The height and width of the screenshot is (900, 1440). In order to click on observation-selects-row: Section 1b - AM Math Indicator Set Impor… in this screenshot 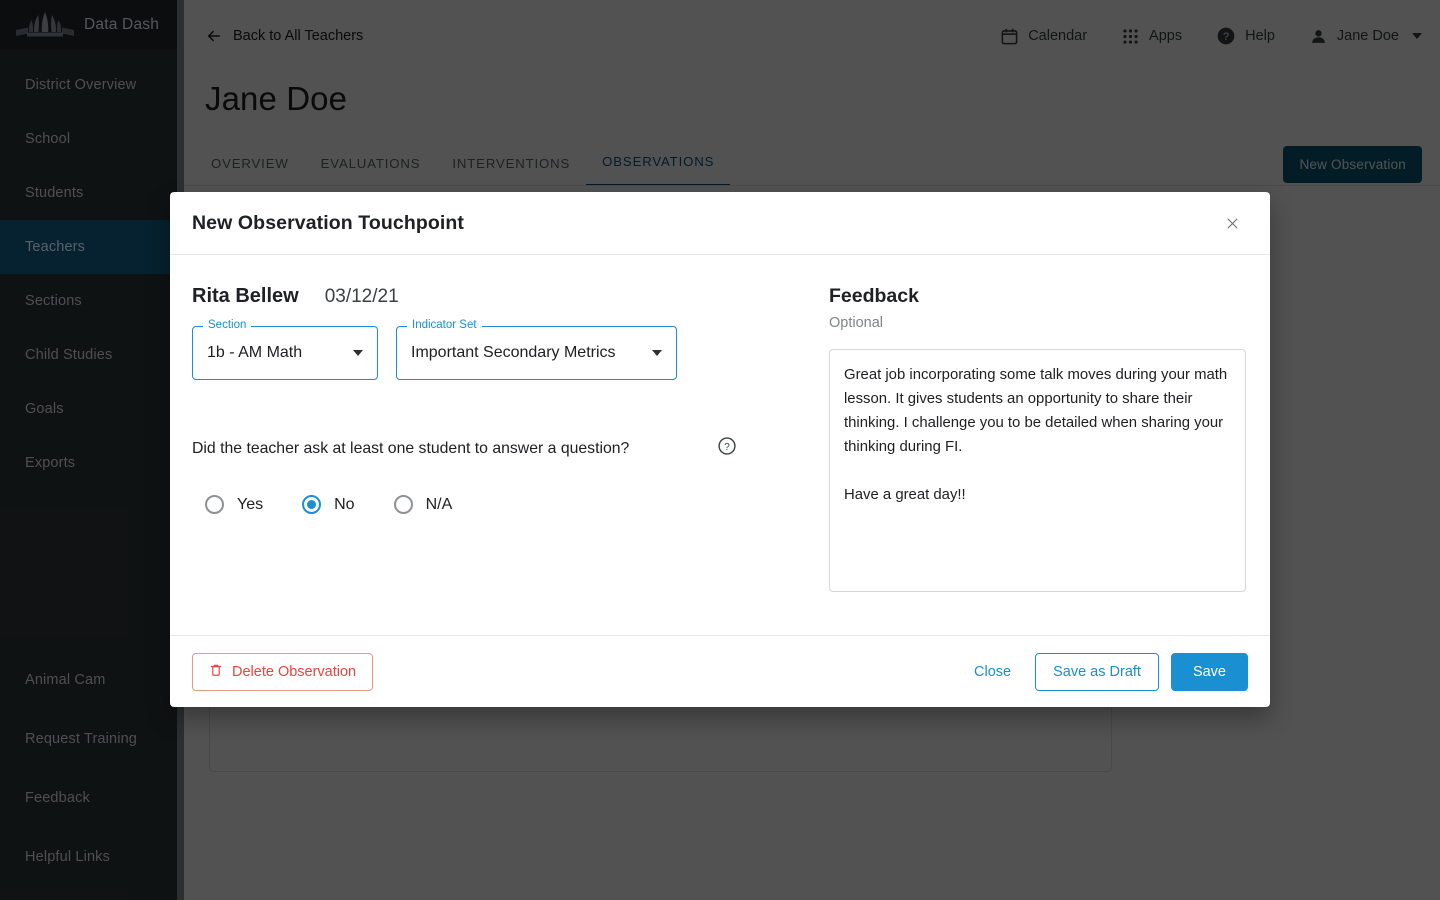, I will do `click(510, 349)`.